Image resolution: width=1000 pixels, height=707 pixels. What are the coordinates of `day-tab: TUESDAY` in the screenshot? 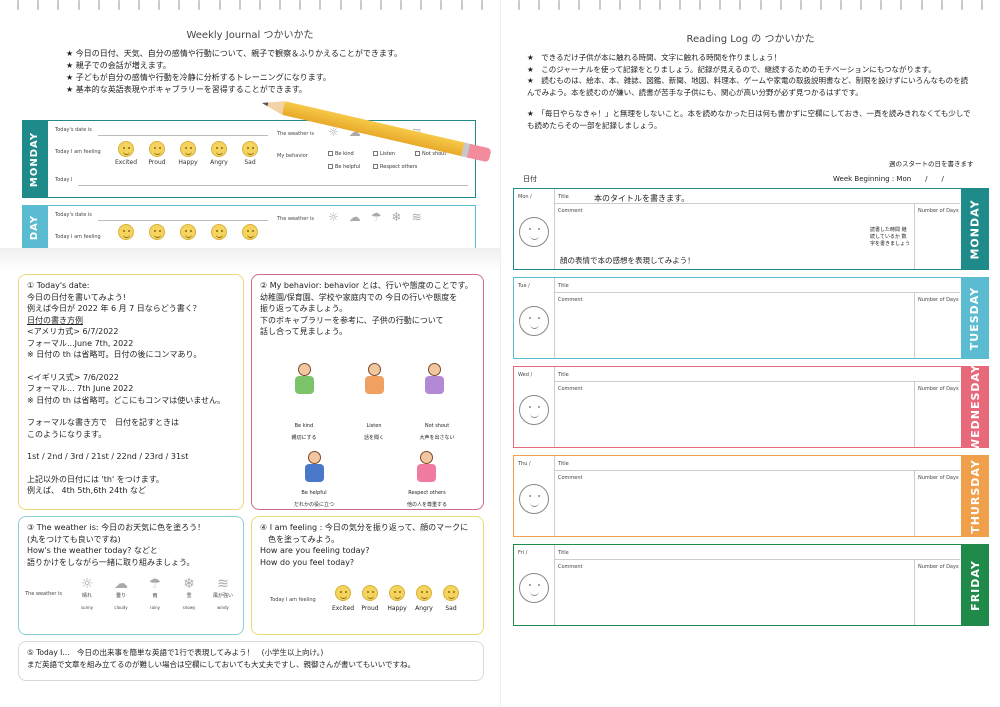 It's located at (975, 318).